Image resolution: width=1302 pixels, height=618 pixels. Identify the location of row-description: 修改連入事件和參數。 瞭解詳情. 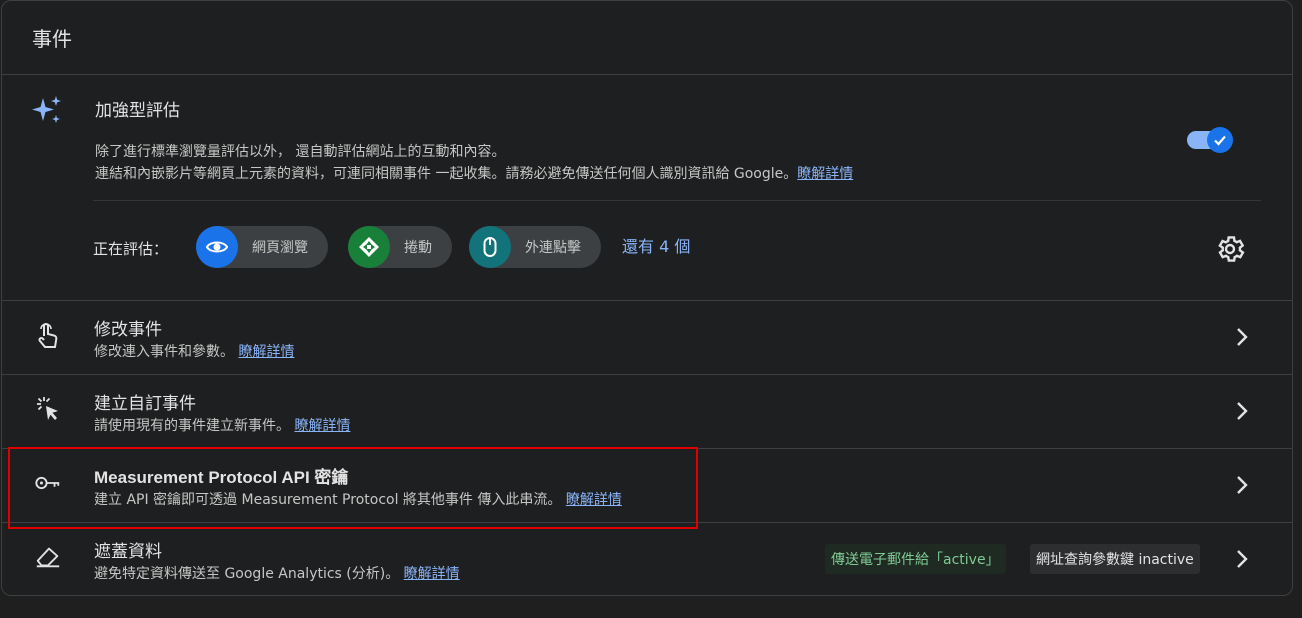
(194, 351).